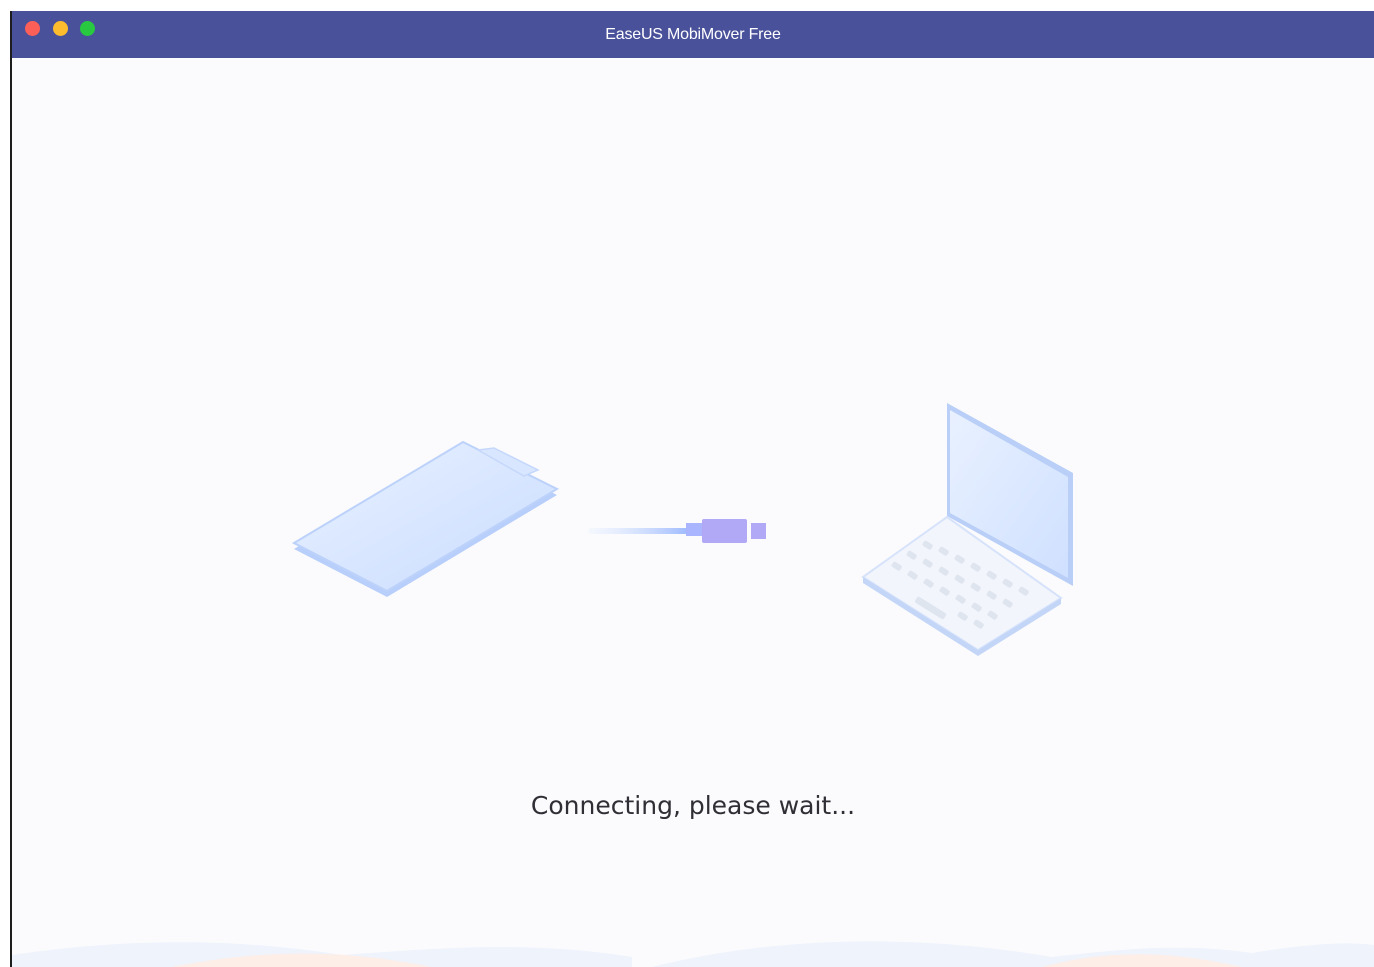 Image resolution: width=1374 pixels, height=967 pixels. What do you see at coordinates (425, 518) in the screenshot?
I see `phone-icon` at bounding box center [425, 518].